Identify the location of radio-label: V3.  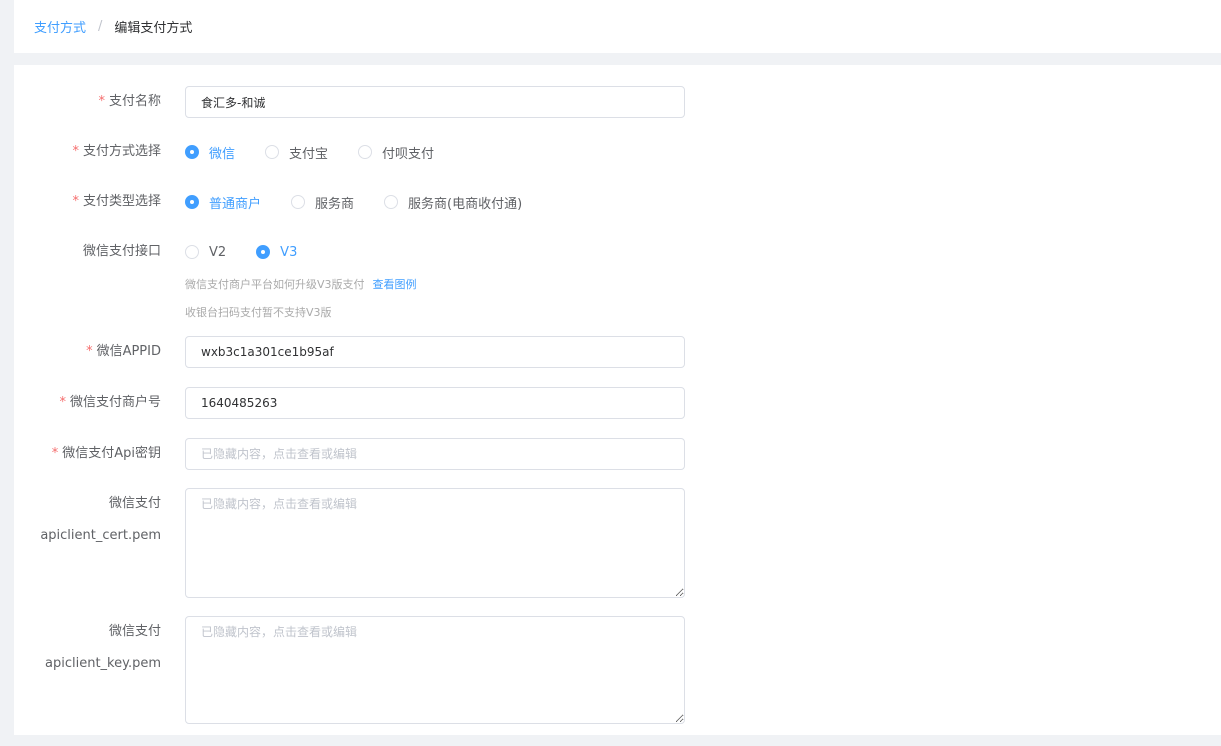
(289, 252).